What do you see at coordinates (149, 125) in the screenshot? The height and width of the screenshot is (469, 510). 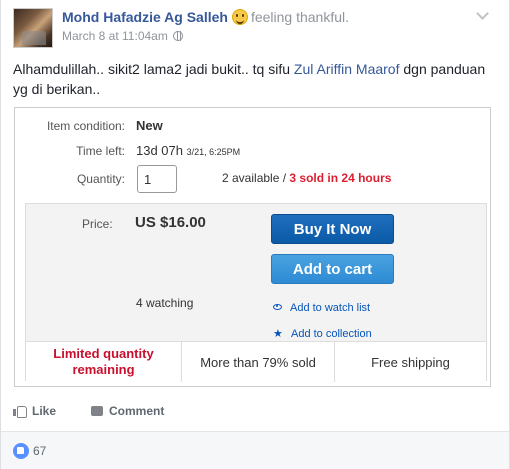 I see `condition-value: New` at bounding box center [149, 125].